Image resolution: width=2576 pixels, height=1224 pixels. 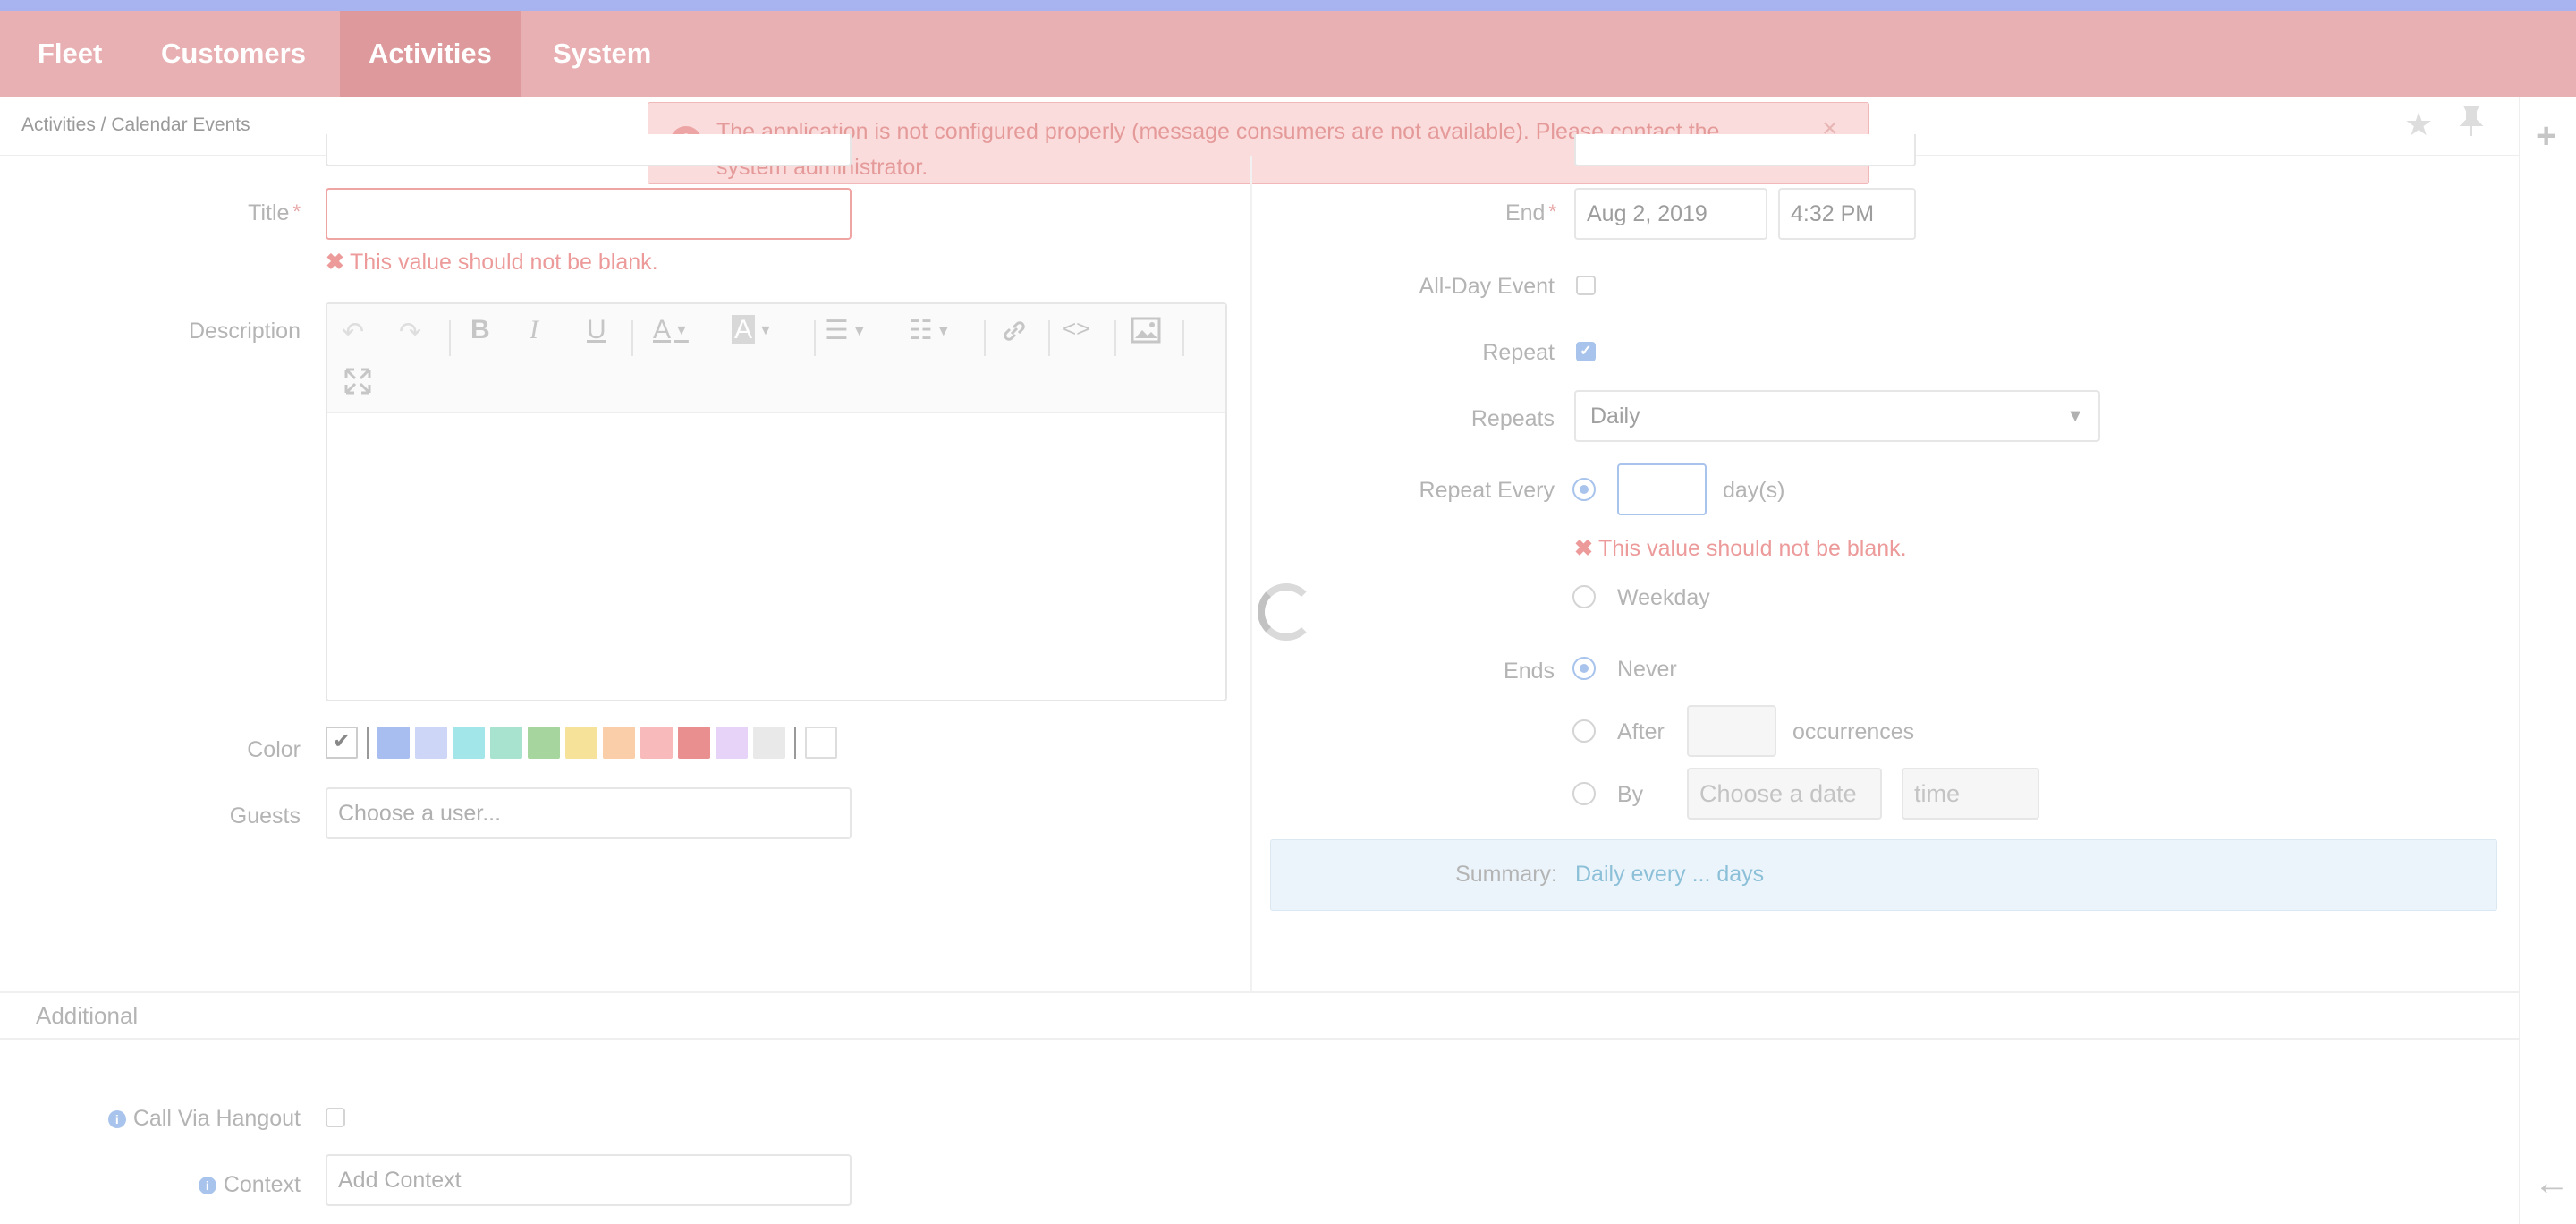 I want to click on by-date-input: Choose a date, so click(x=1784, y=794).